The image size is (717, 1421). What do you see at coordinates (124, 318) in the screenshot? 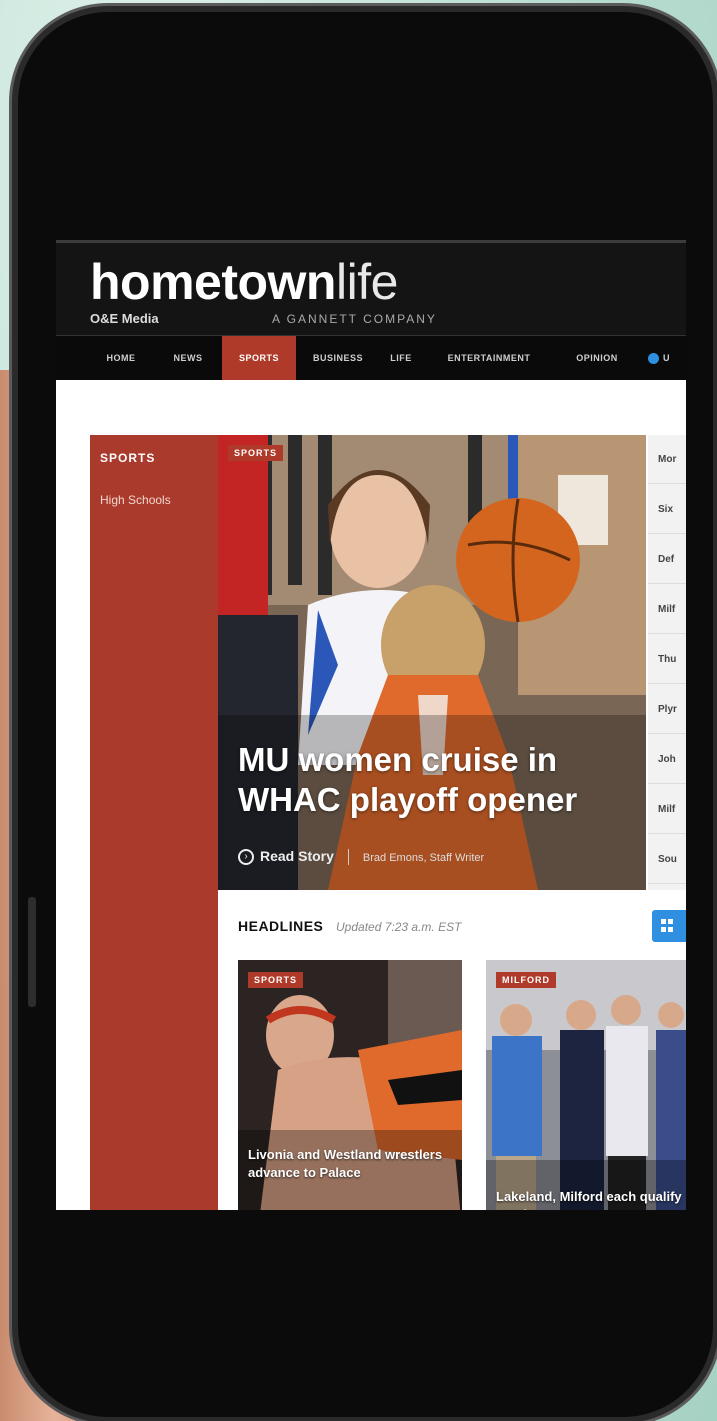
I see `publisher-name: O&E Media` at bounding box center [124, 318].